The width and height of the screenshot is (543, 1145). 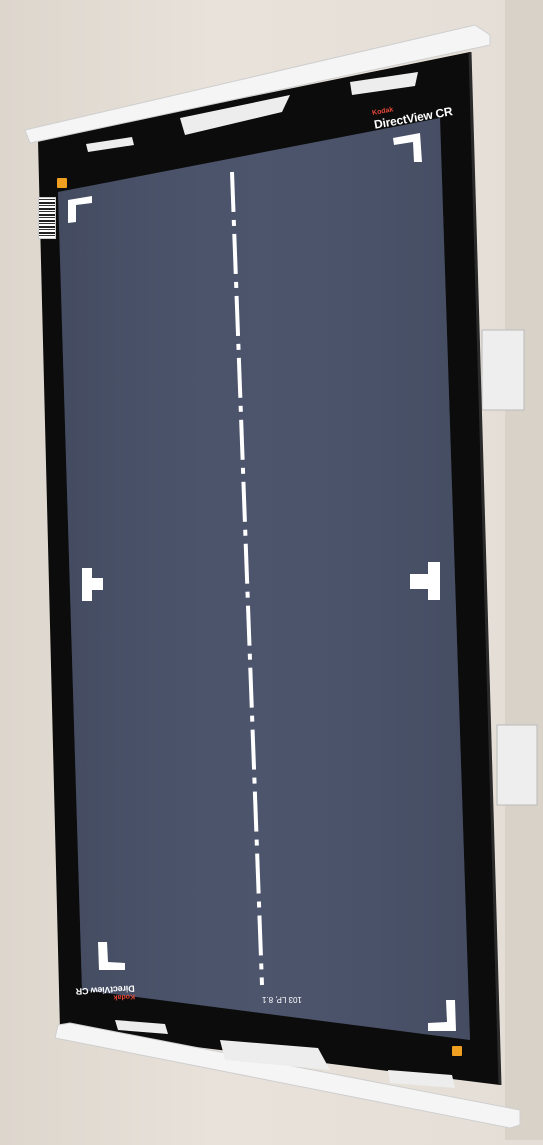 What do you see at coordinates (524, 570) in the screenshot?
I see `wall-shadow` at bounding box center [524, 570].